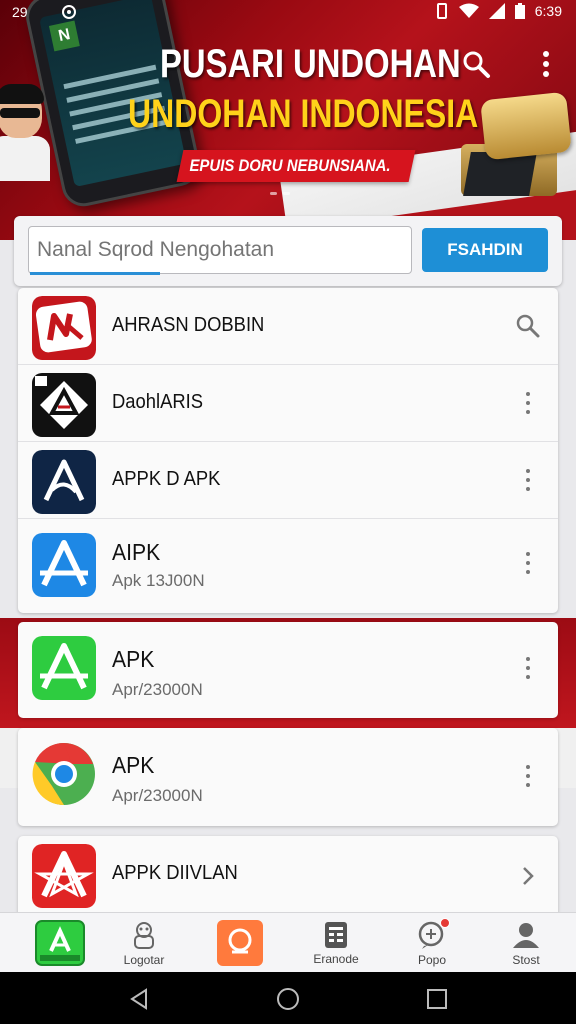  What do you see at coordinates (188, 325) in the screenshot?
I see `app-name: AHRASN DOBBIN` at bounding box center [188, 325].